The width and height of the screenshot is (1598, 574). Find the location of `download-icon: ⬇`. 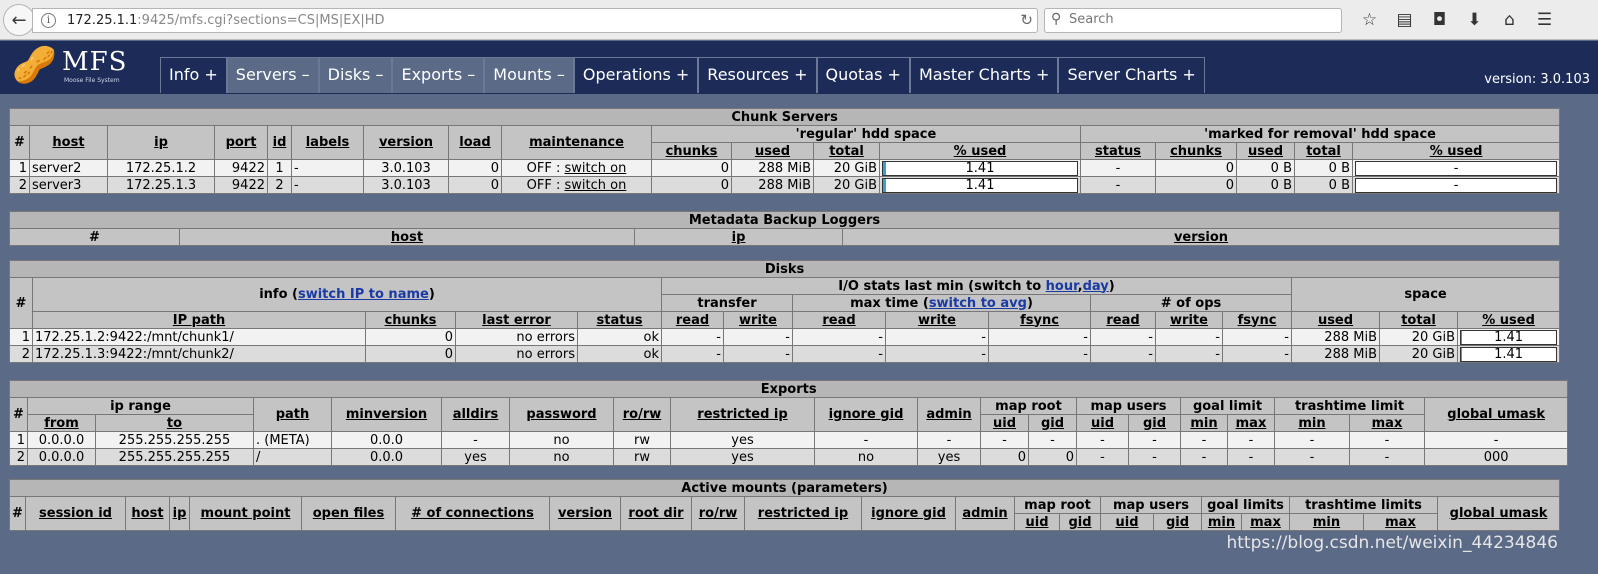

download-icon: ⬇ is located at coordinates (1474, 20).